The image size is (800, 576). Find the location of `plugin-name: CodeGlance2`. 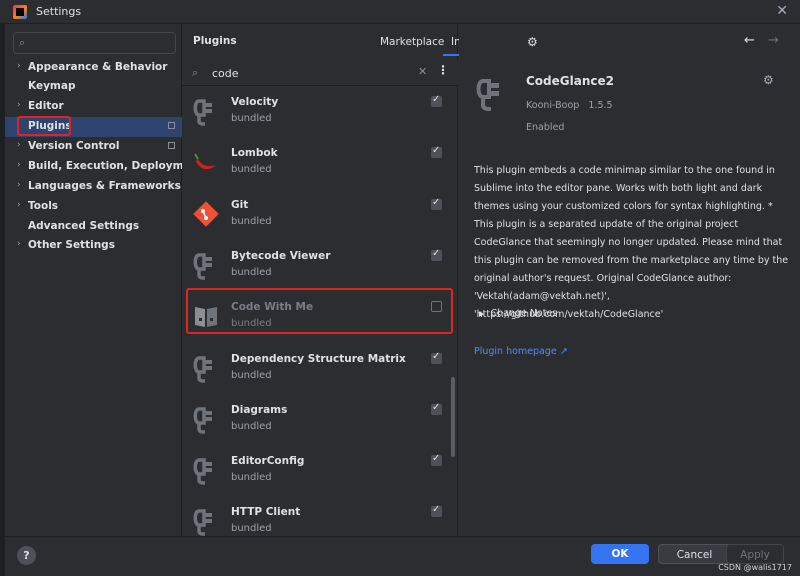

plugin-name: CodeGlance2 is located at coordinates (570, 81).